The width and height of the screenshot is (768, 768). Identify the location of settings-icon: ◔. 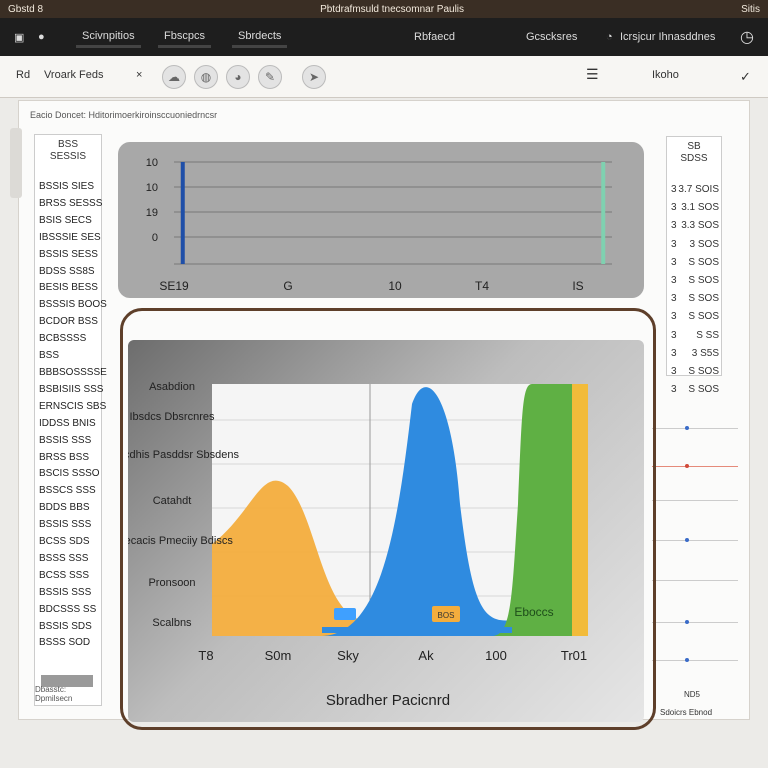
(609, 37).